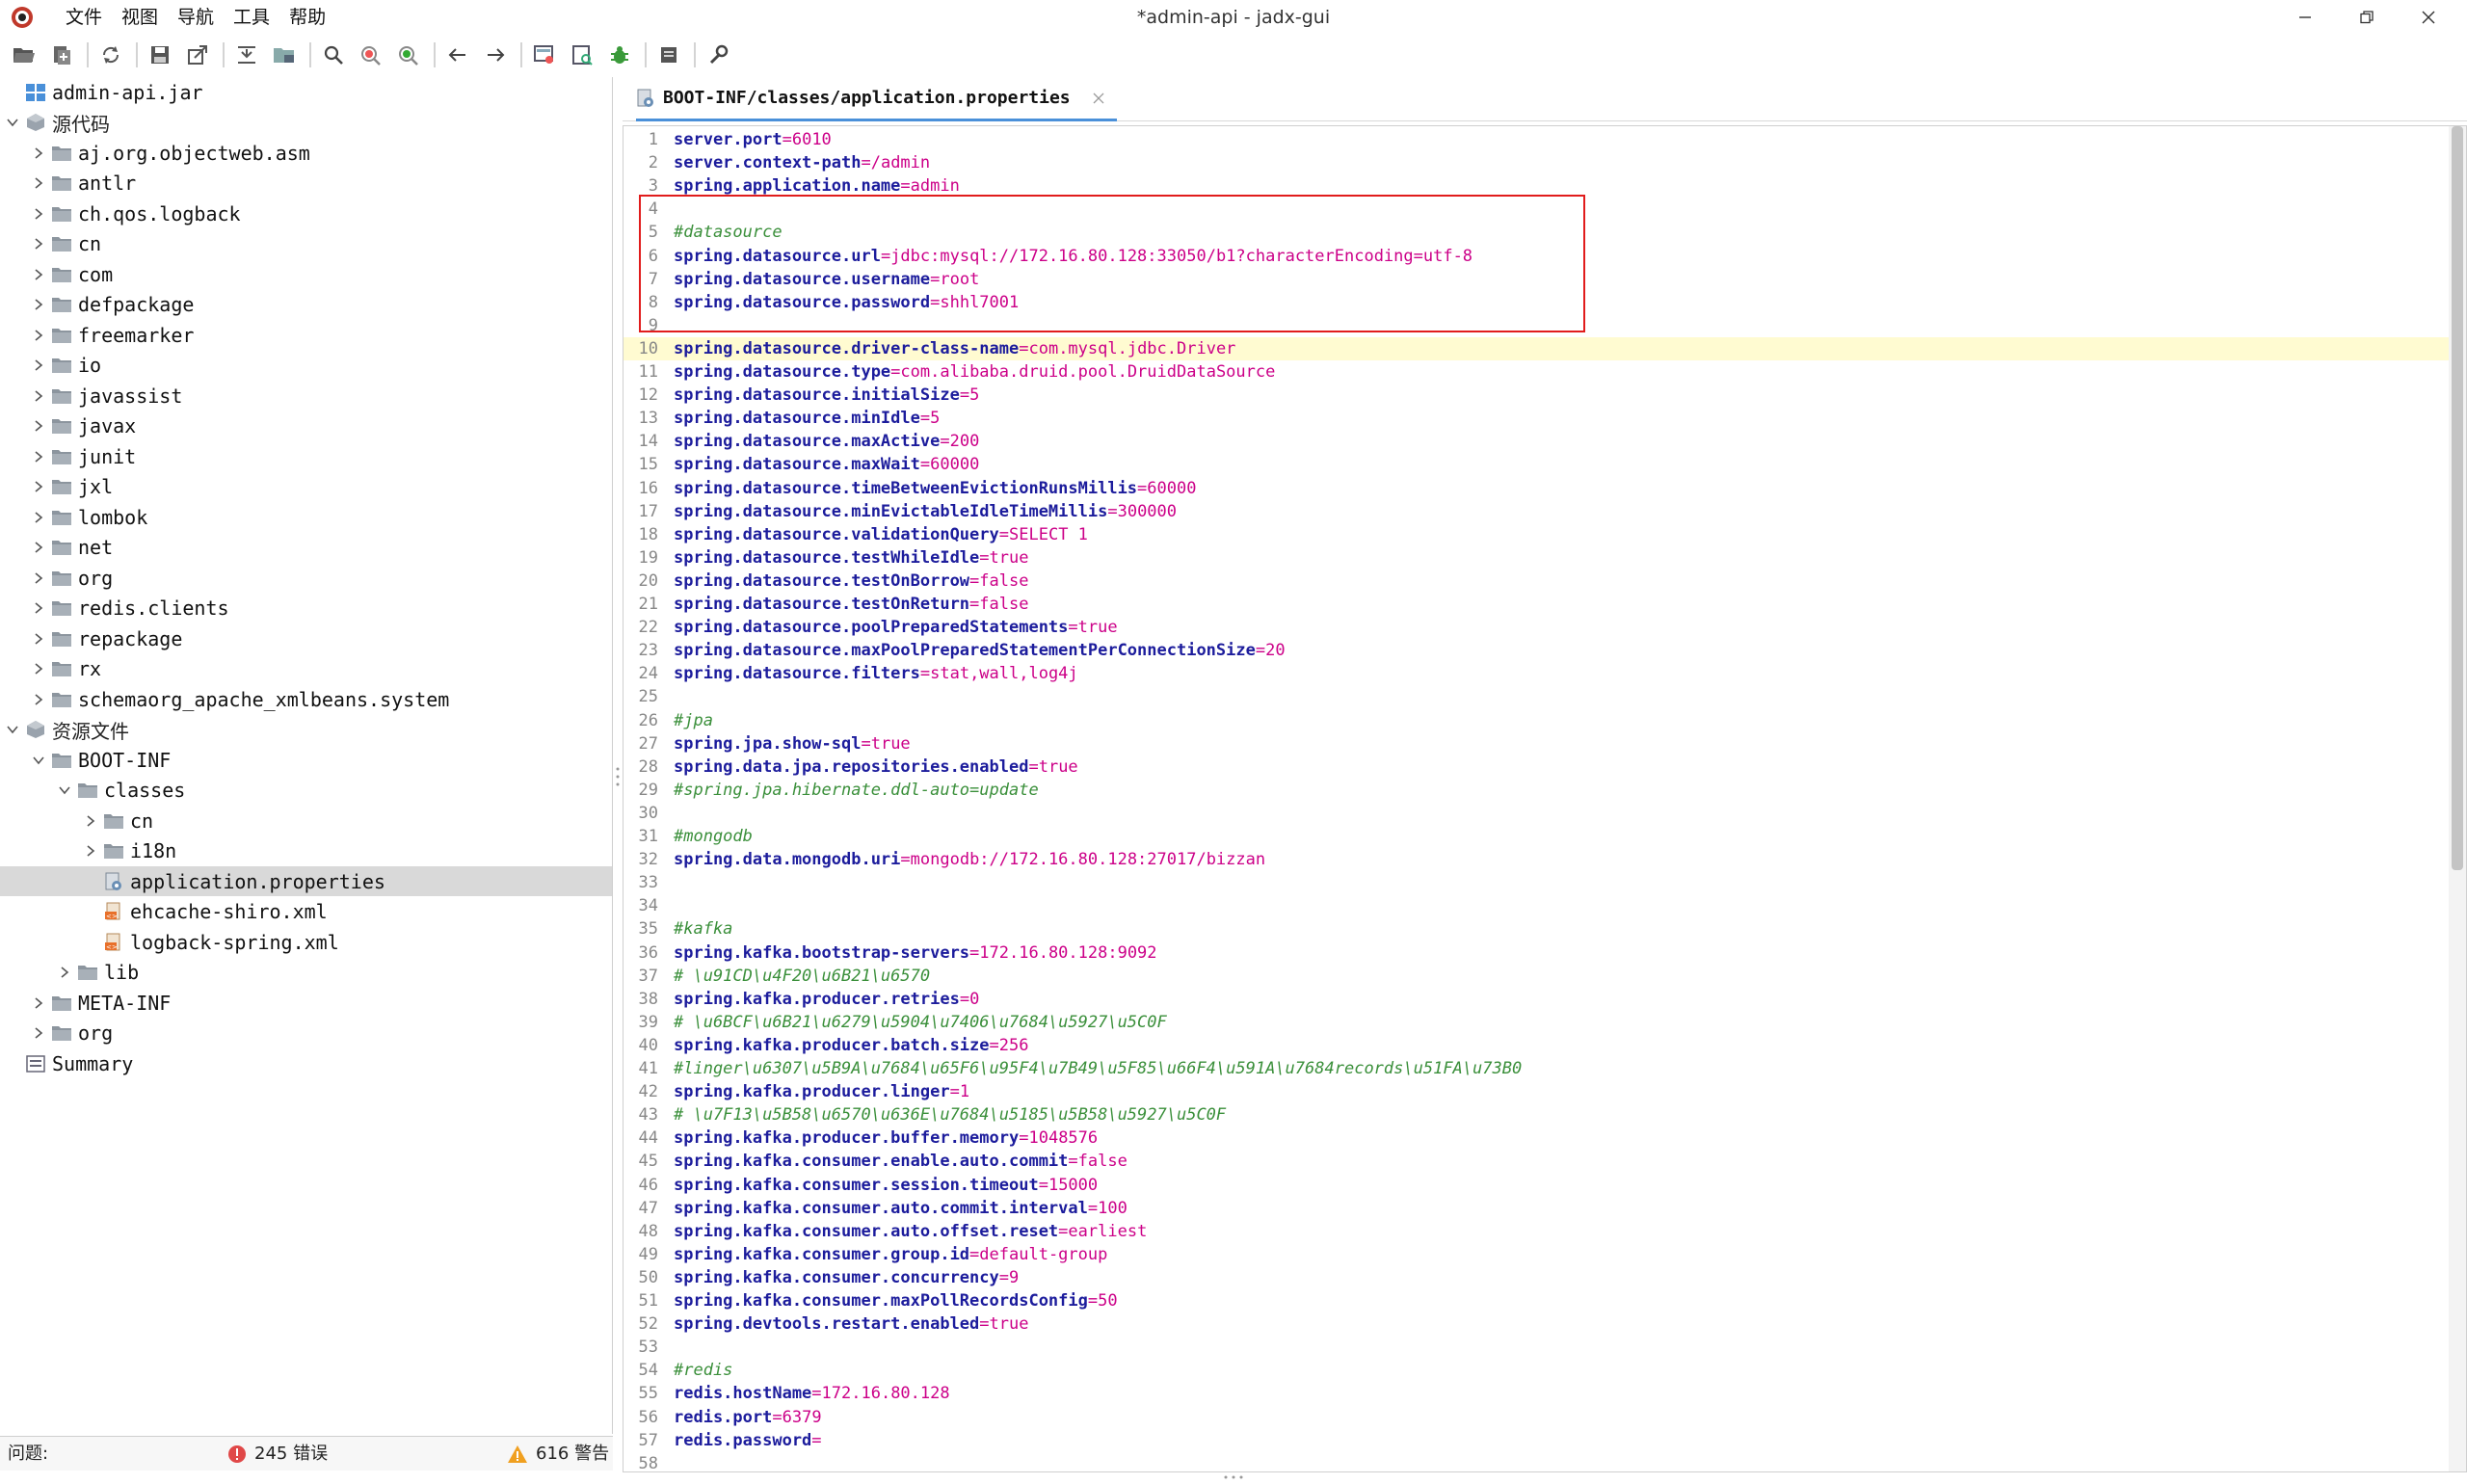 This screenshot has width=2467, height=1484. Describe the element at coordinates (1536, 441) in the screenshot. I see `code-line: 14 spring.datasource.maxActive=200` at that location.